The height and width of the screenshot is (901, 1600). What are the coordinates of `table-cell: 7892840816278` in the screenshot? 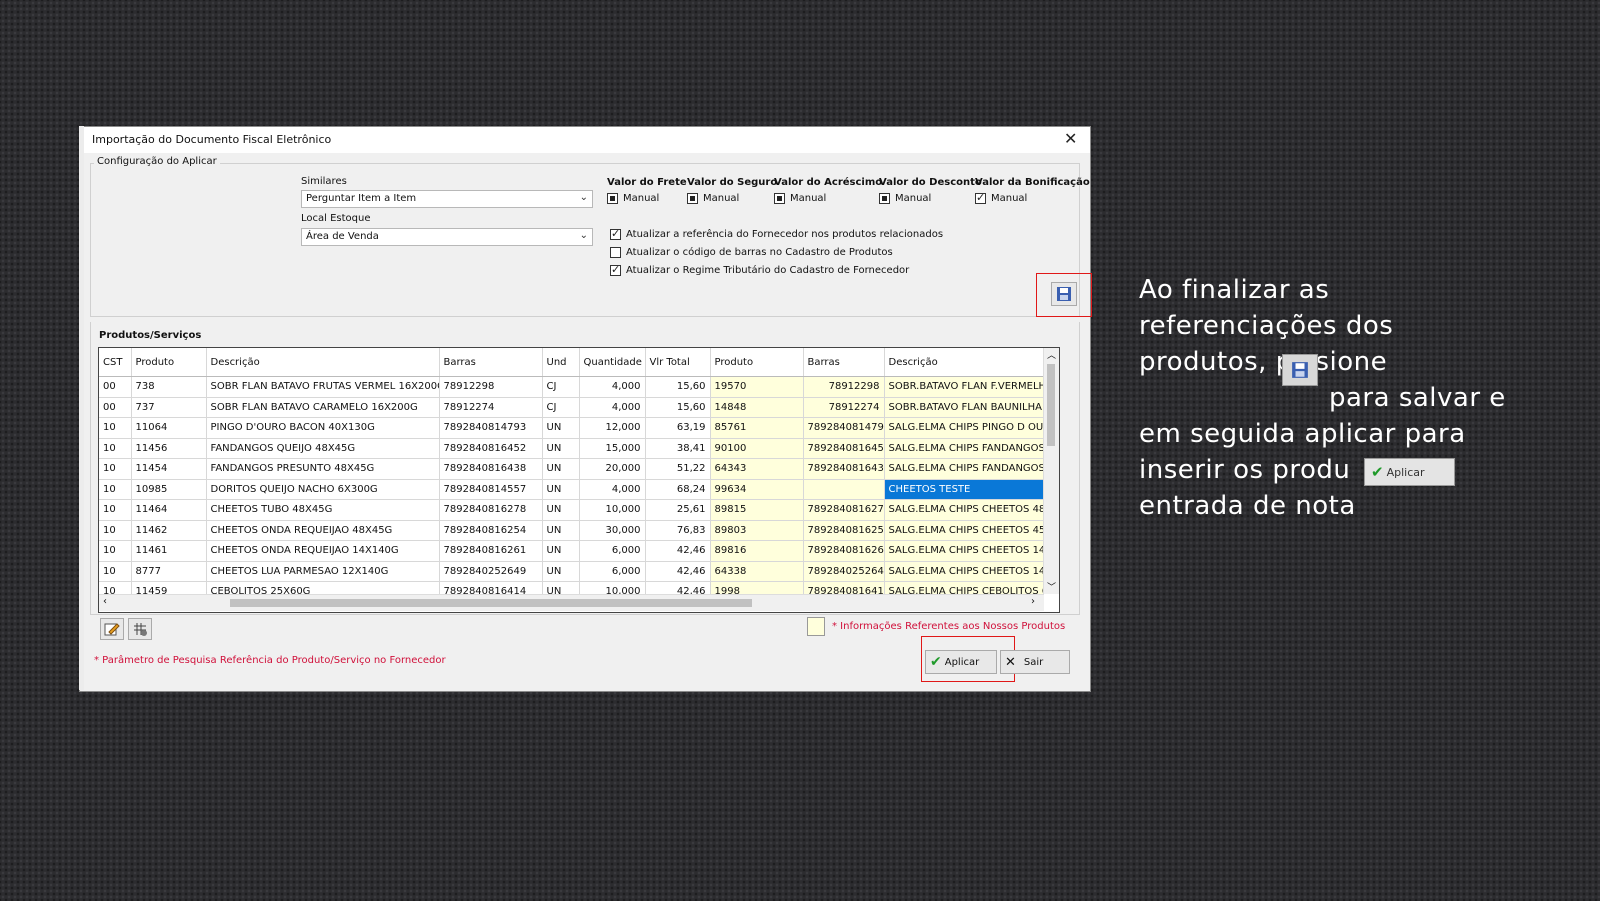 It's located at (844, 510).